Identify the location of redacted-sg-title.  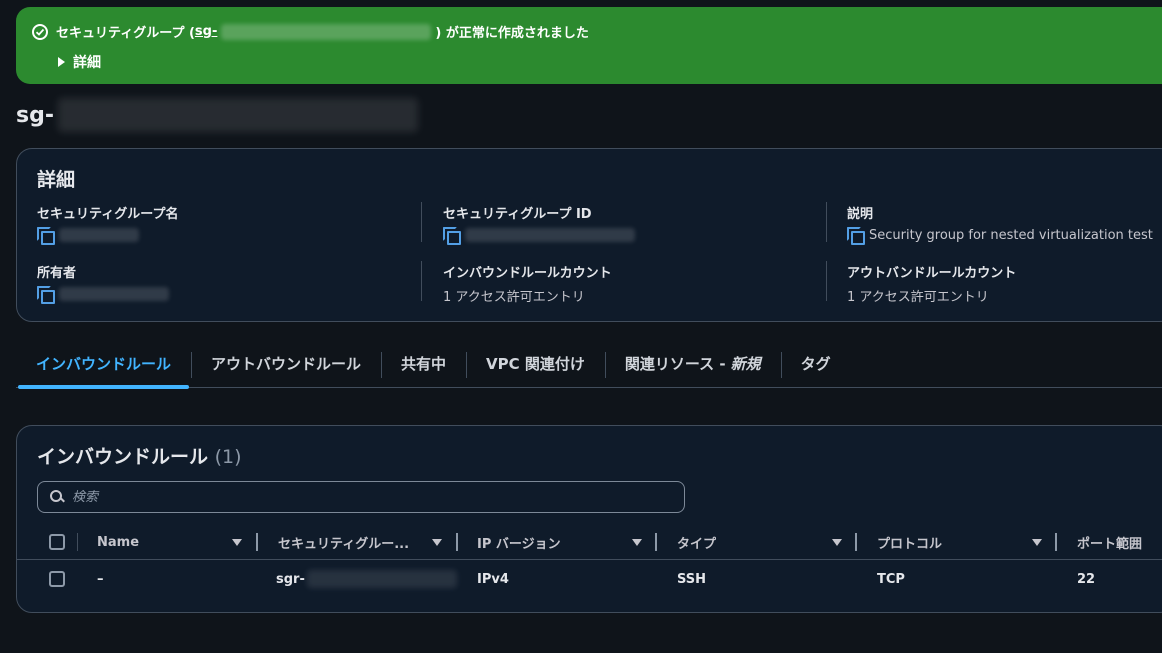
(237, 115).